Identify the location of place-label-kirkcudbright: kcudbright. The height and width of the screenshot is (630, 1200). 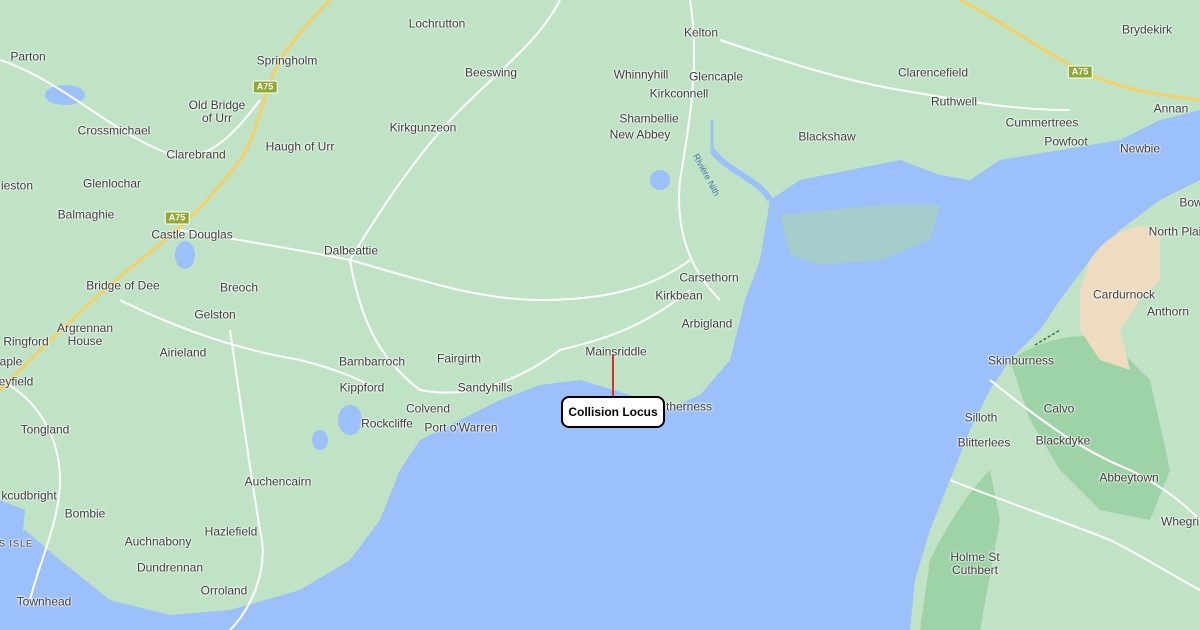
(28, 496).